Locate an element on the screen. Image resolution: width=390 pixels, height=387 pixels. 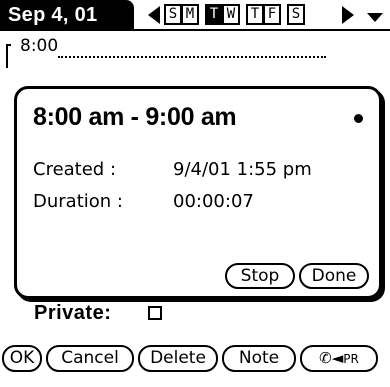
list-dotted-line is located at coordinates (192, 57).